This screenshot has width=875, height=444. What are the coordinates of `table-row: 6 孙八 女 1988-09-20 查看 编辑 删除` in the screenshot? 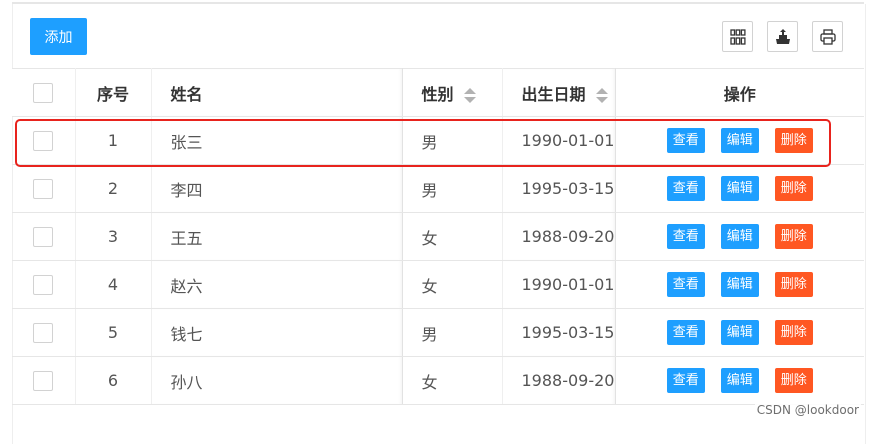 It's located at (438, 380).